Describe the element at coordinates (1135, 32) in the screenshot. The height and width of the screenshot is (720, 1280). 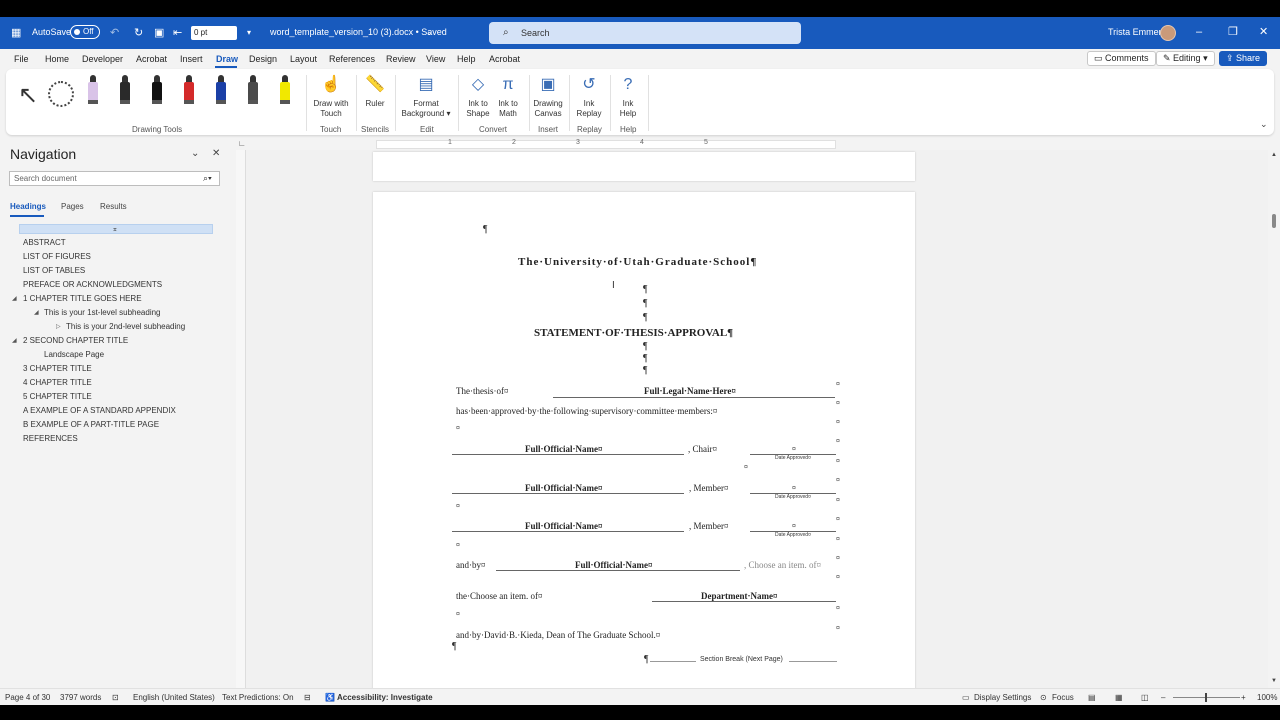
I see `user-name: Trista Emmer` at that location.